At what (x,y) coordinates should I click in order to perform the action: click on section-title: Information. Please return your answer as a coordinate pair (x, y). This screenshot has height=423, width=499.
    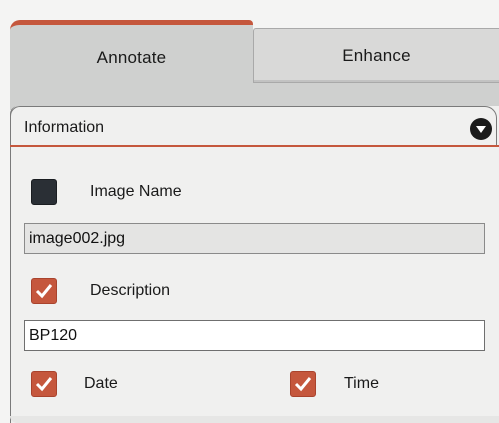
    Looking at the image, I should click on (64, 127).